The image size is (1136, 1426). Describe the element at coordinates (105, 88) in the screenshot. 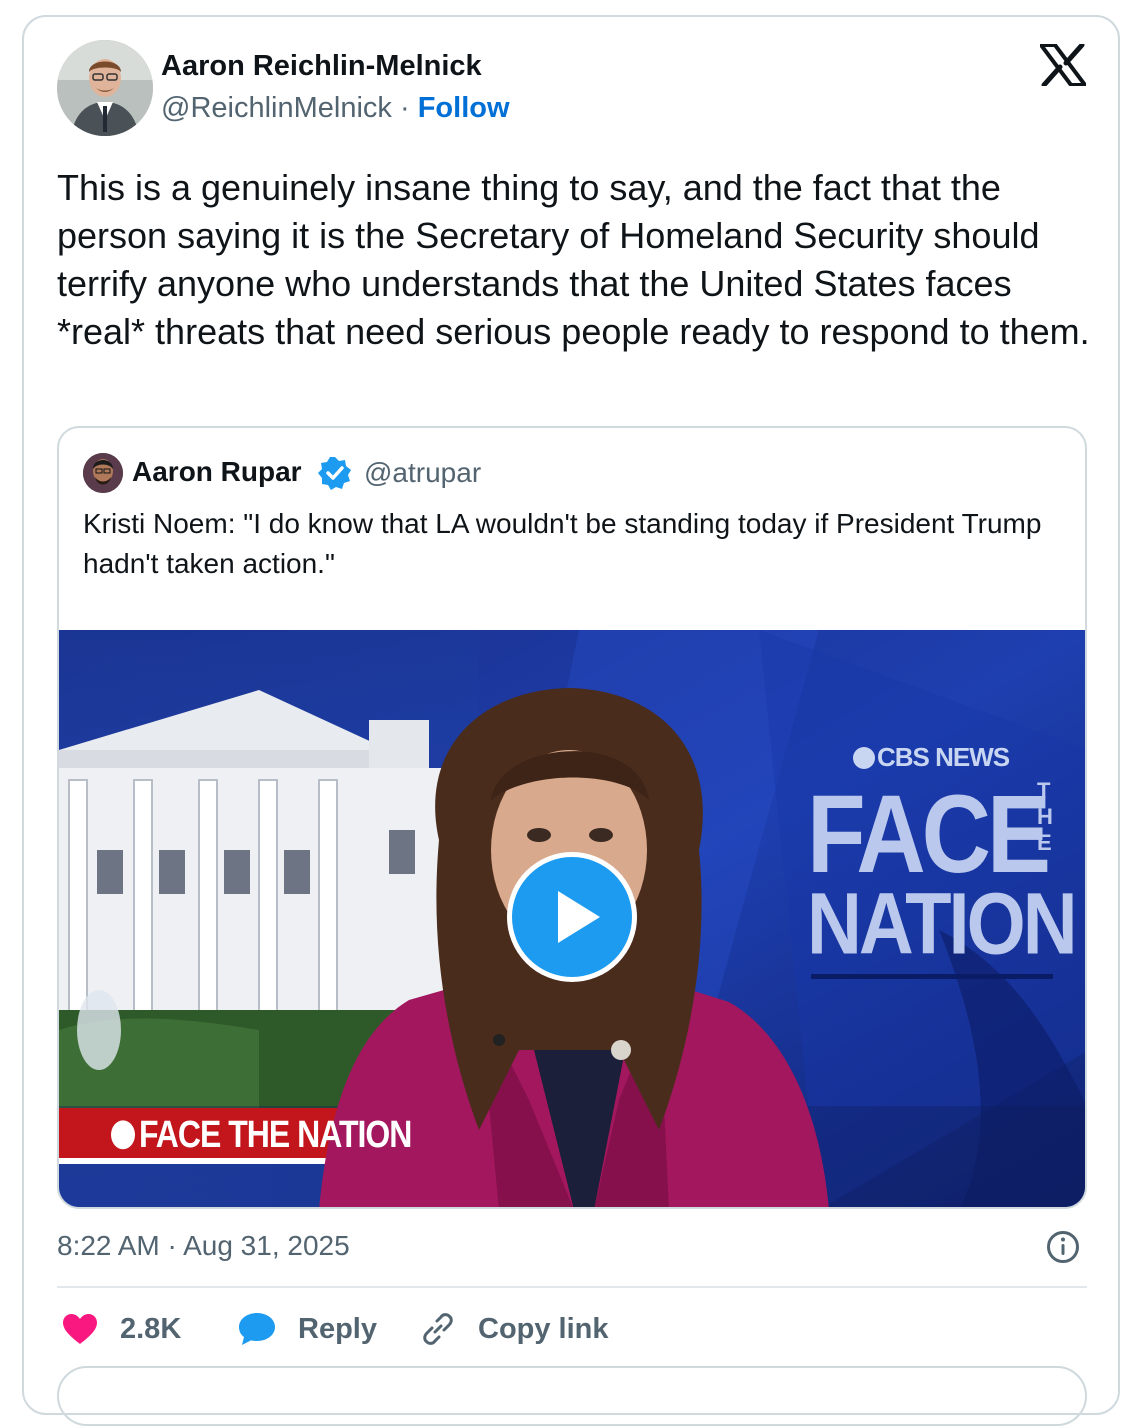

I see `author-avatar` at that location.